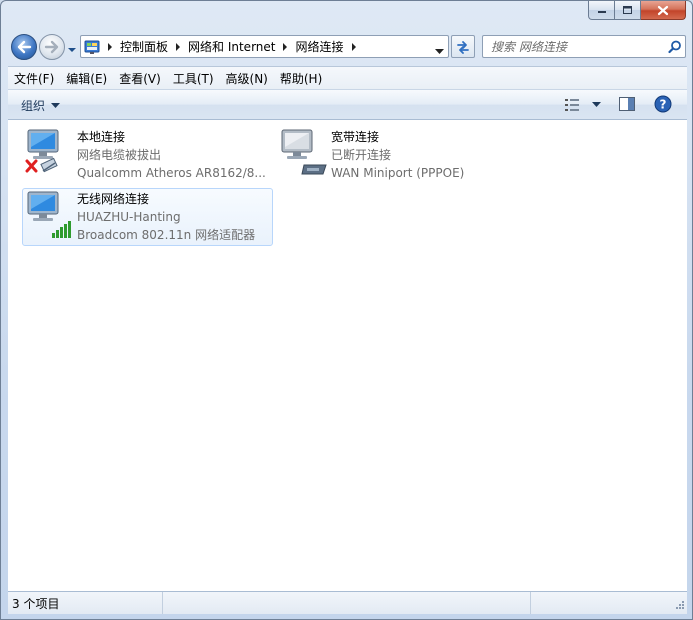  I want to click on organize-label: 组织, so click(33, 106).